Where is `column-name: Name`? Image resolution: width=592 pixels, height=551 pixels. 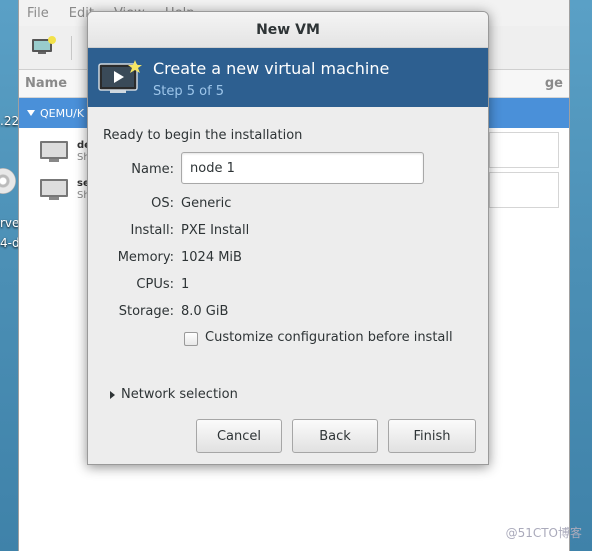 column-name: Name is located at coordinates (46, 83).